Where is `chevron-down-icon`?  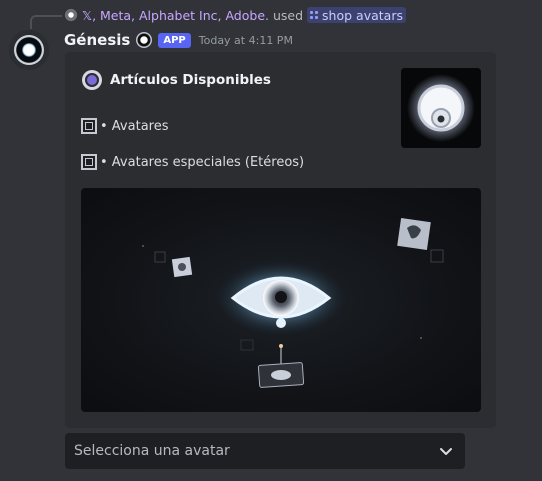
chevron-down-icon is located at coordinates (446, 451).